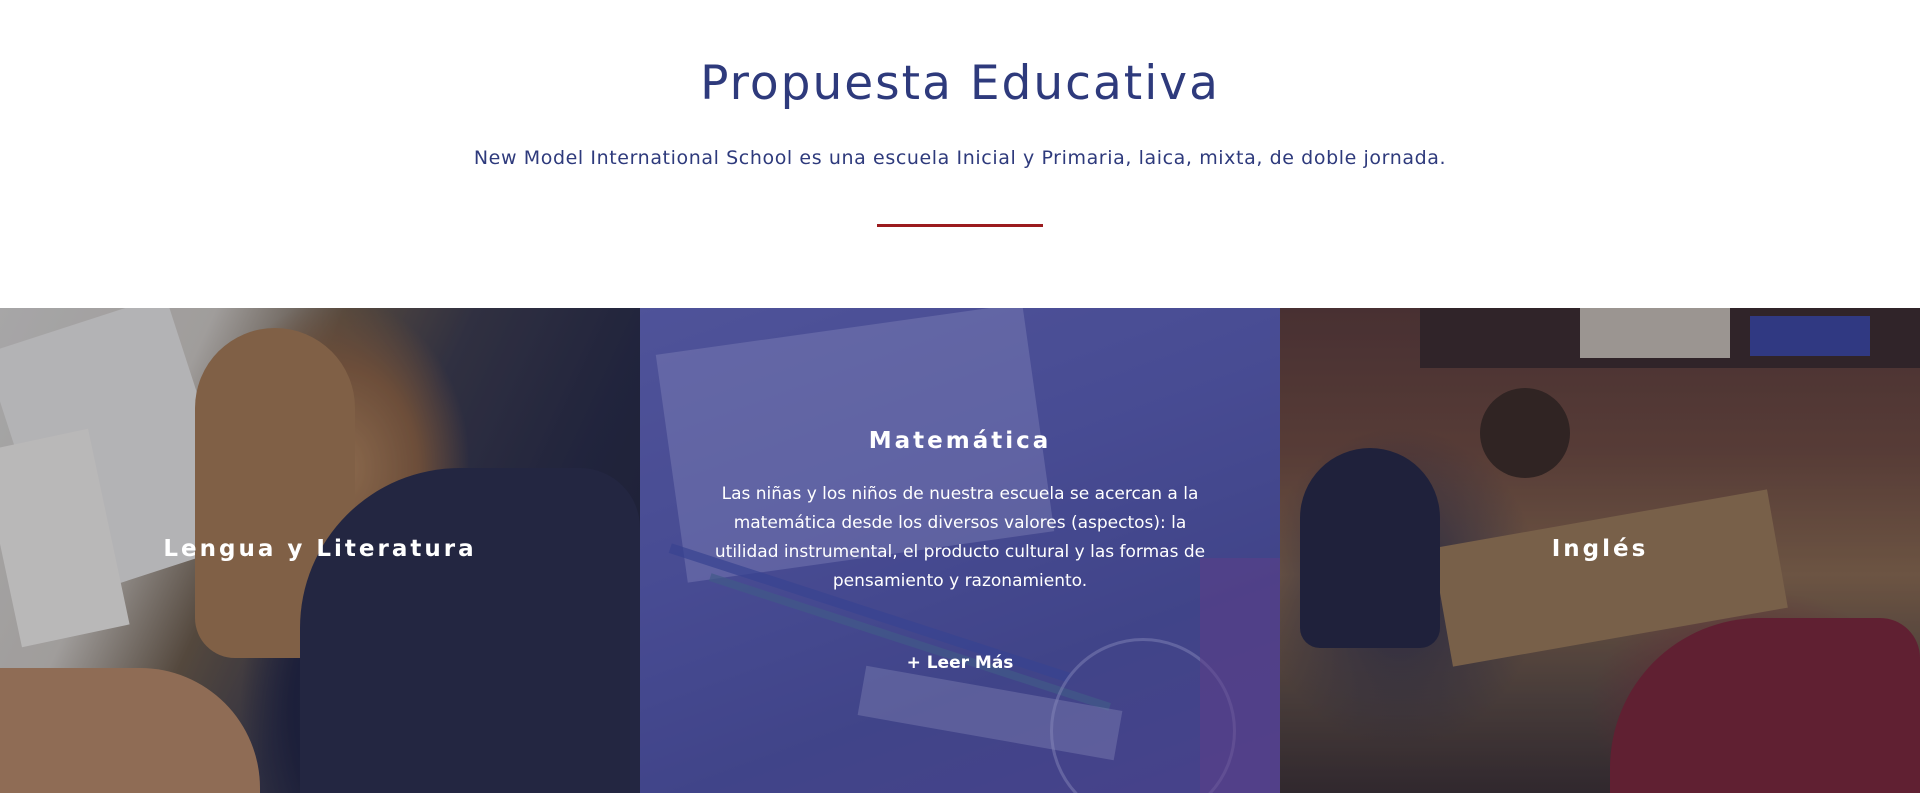  I want to click on title-divider, so click(960, 225).